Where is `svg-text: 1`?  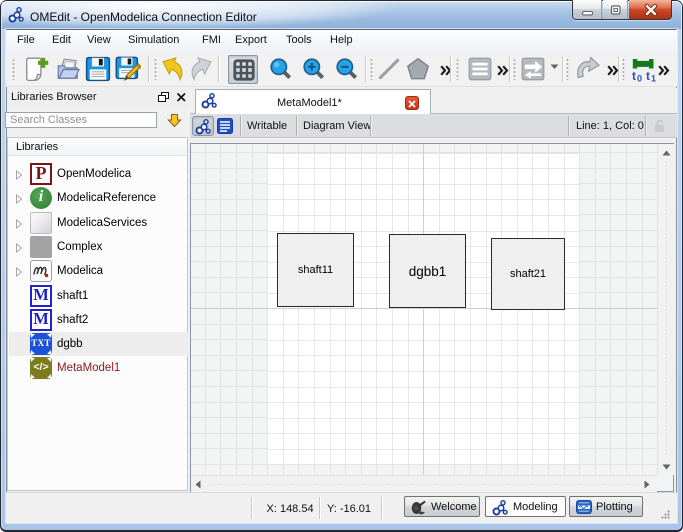
svg-text: 1 is located at coordinates (653, 79).